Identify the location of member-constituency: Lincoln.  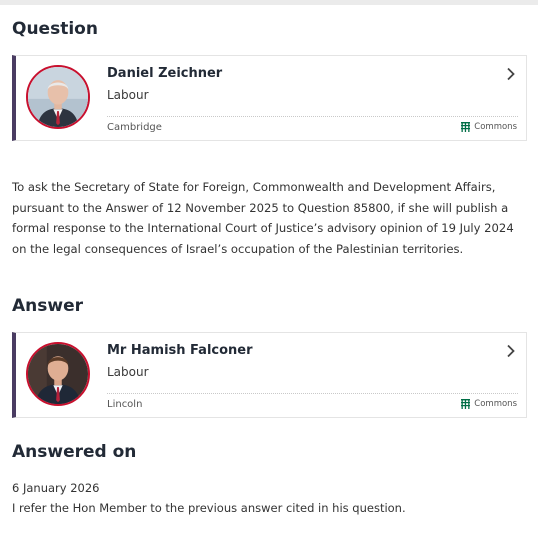
(125, 404).